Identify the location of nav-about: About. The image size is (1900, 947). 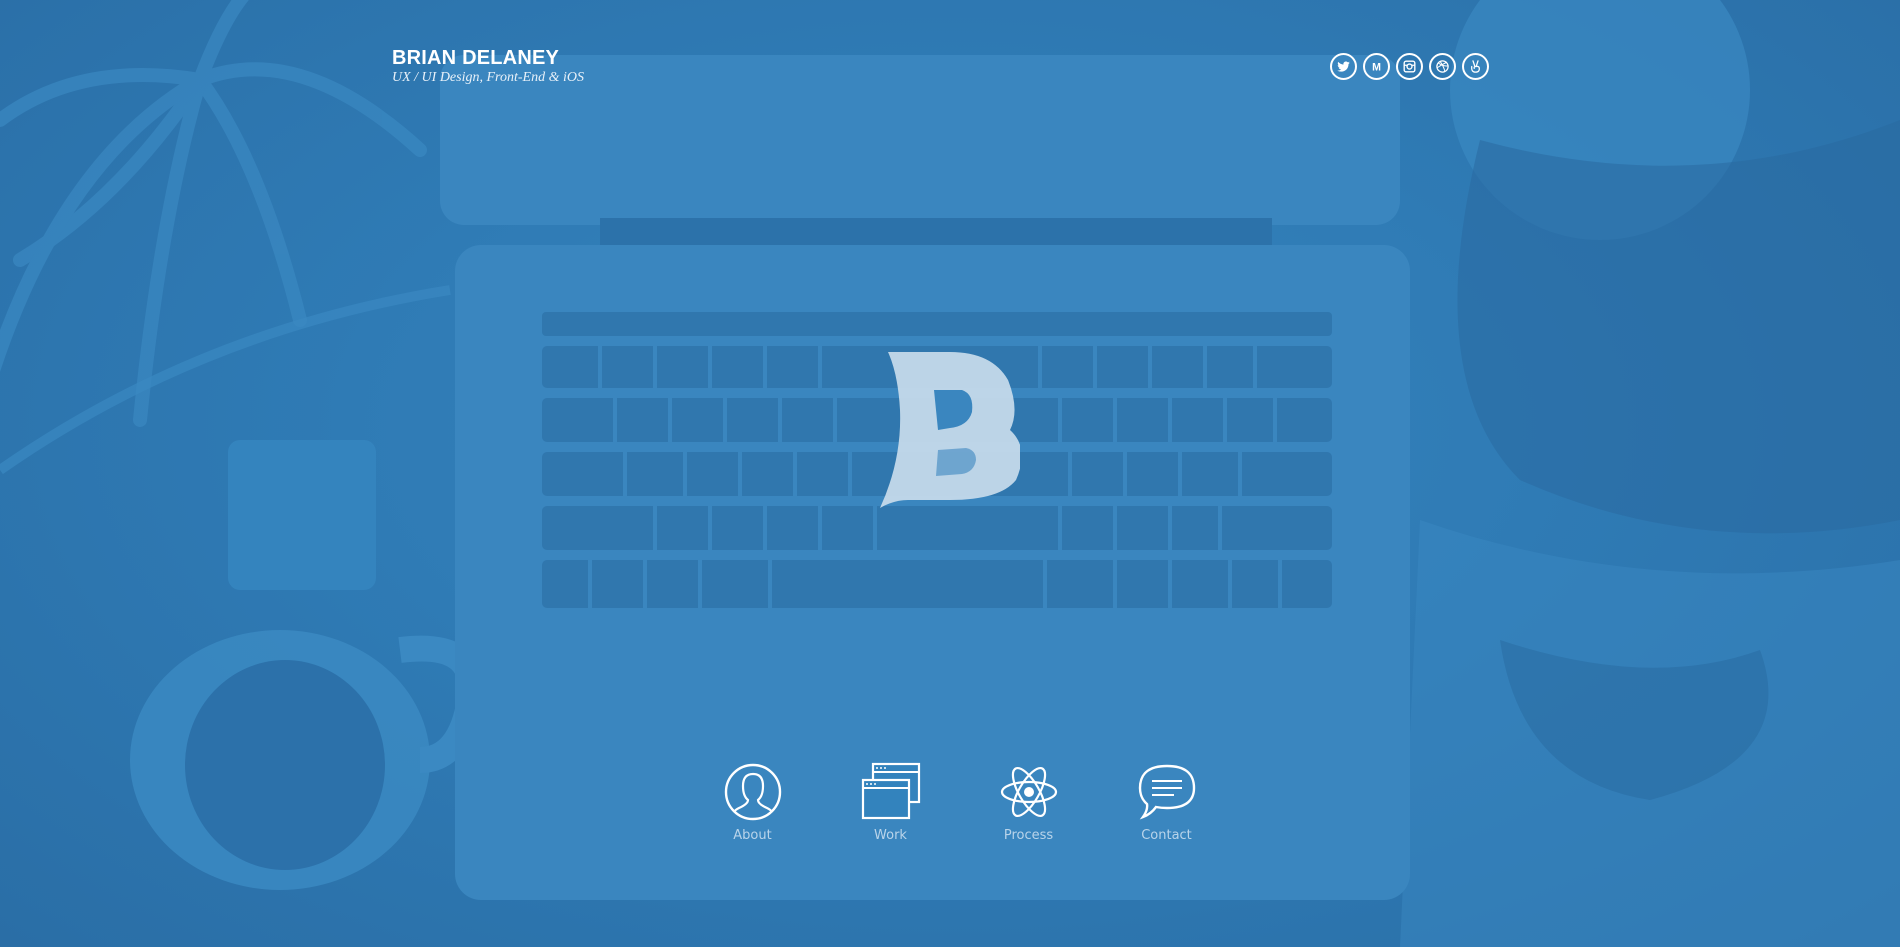
(752, 802).